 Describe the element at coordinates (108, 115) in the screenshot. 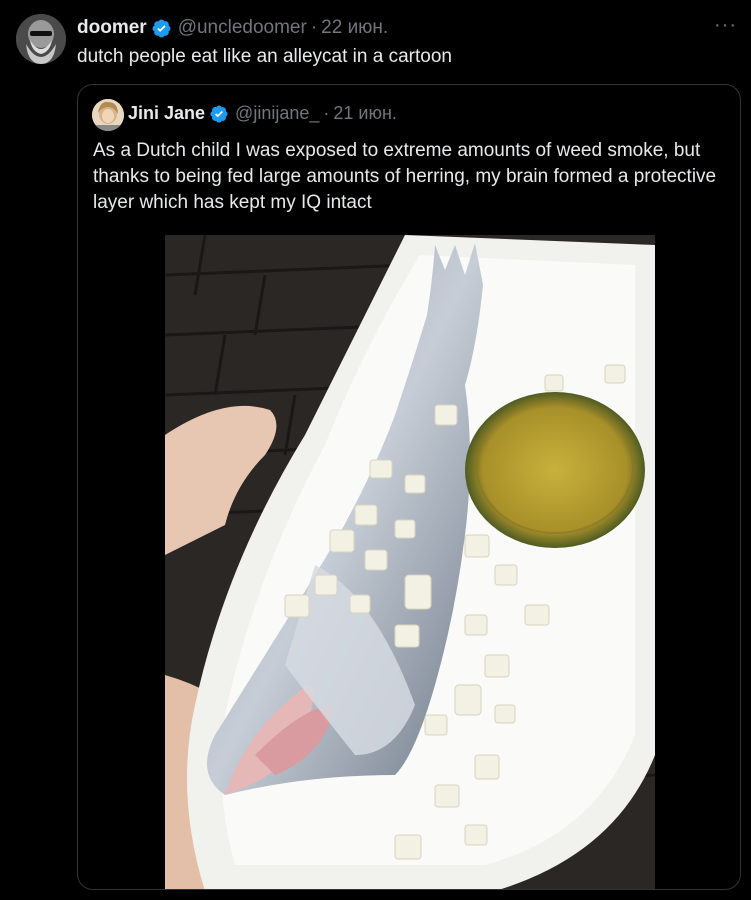

I see `quote-author-avatar` at that location.